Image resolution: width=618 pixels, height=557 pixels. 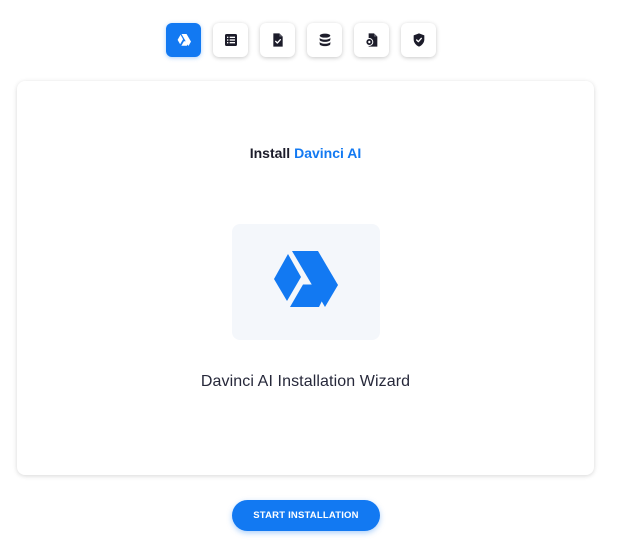 I want to click on product-logo, so click(x=306, y=282).